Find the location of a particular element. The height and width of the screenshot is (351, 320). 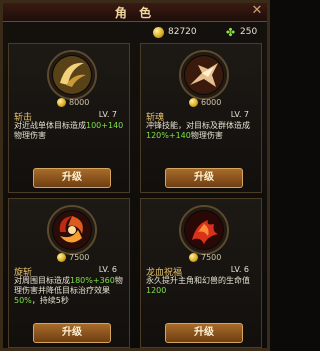

desc-value: 120%+140 is located at coordinates (168, 135).